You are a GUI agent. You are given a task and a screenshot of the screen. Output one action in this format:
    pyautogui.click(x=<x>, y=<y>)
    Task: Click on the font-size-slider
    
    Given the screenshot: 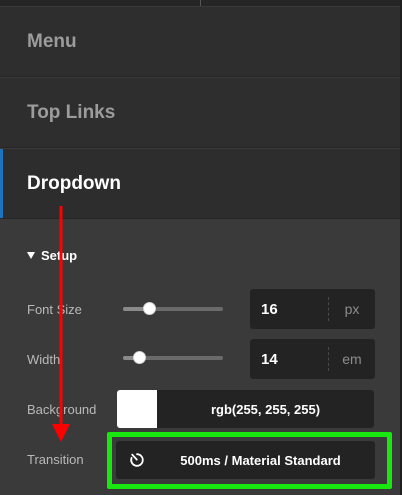 What is the action you would take?
    pyautogui.click(x=173, y=309)
    